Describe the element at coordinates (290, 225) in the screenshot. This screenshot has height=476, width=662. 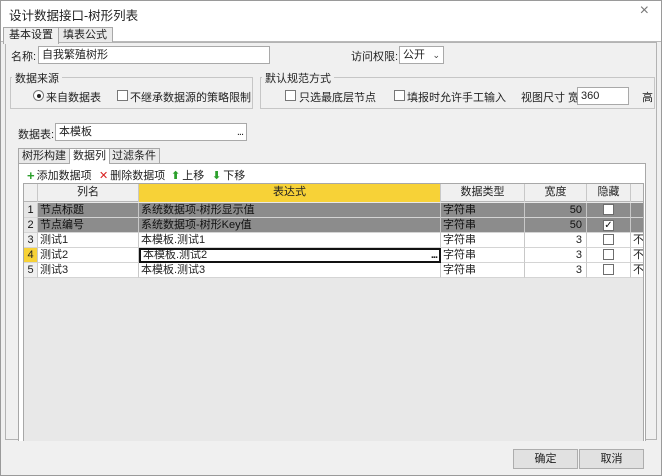
I see `cell-expression: 系统数据项-树形Key值` at that location.